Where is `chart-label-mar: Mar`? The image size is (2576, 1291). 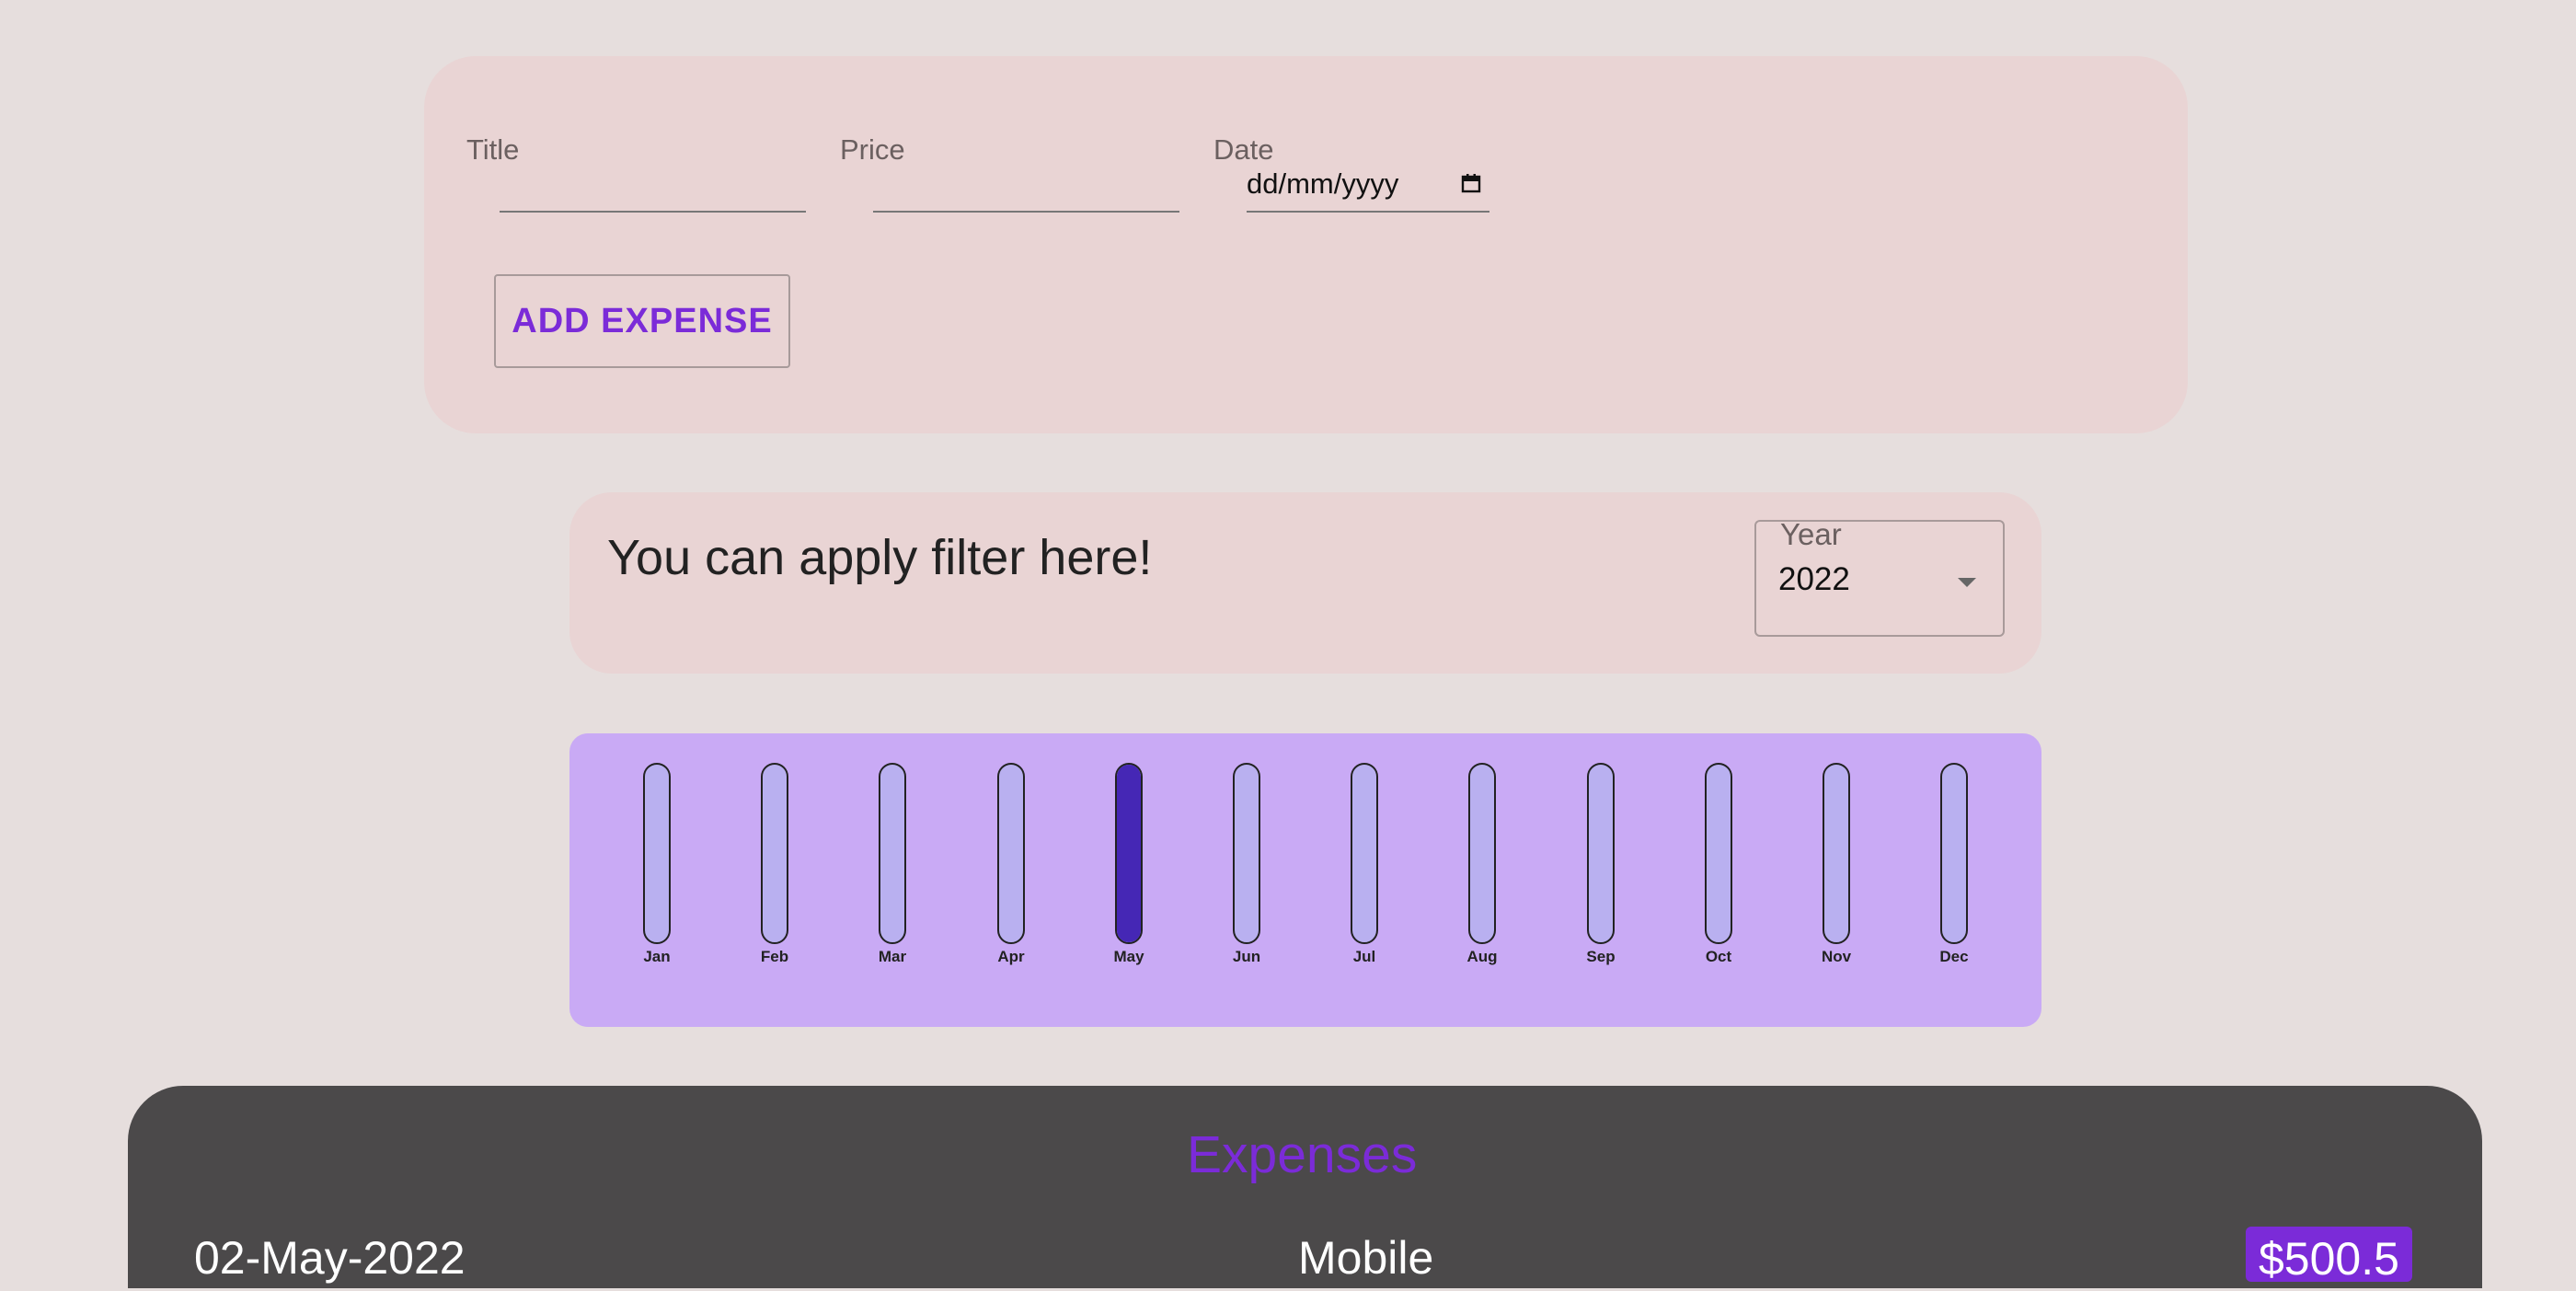
chart-label-mar: Mar is located at coordinates (892, 957).